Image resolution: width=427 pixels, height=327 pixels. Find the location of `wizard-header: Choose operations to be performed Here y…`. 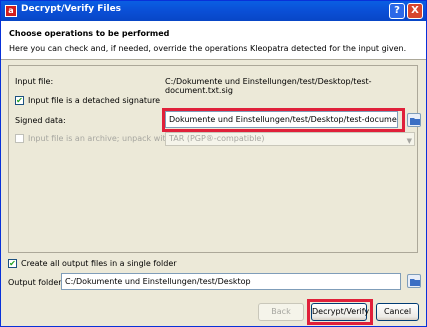

wizard-header: Choose operations to be performed Here y… is located at coordinates (213, 40).